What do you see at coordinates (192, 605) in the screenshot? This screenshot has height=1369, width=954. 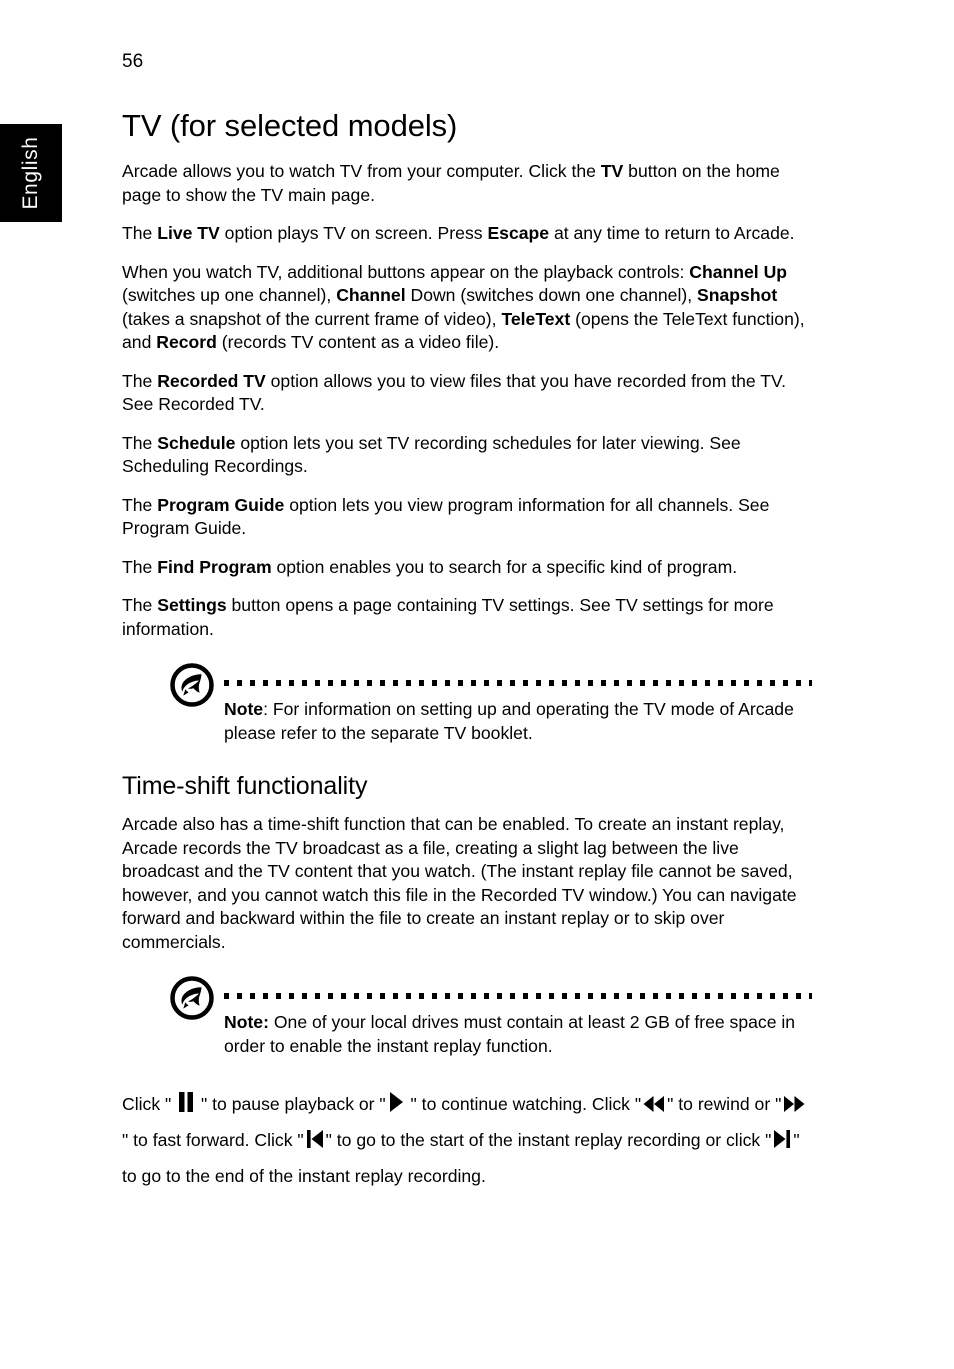 I see `bold-term: Settings` at bounding box center [192, 605].